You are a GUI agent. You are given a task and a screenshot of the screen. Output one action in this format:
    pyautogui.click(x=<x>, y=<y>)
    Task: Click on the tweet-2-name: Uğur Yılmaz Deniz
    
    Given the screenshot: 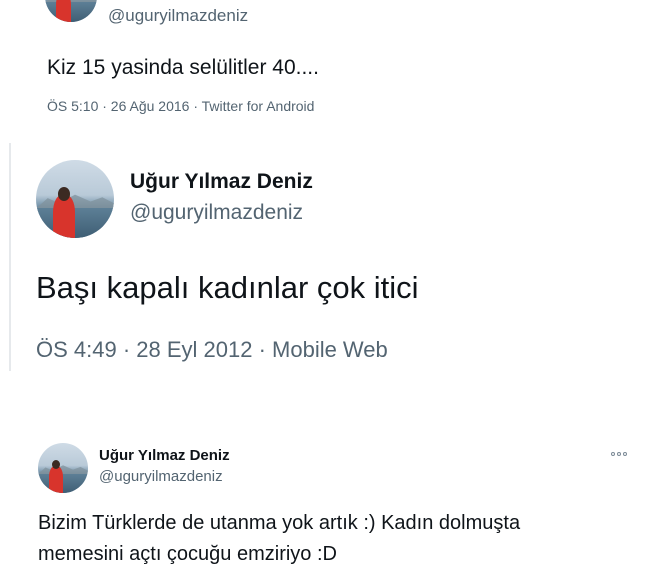 What is the action you would take?
    pyautogui.click(x=221, y=182)
    